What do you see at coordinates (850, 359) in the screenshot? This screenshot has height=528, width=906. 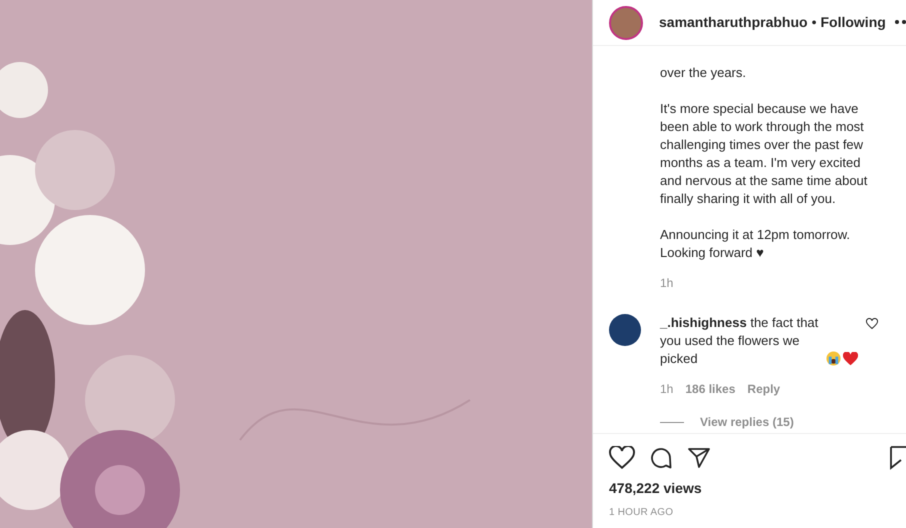 I see `heart-icon` at bounding box center [850, 359].